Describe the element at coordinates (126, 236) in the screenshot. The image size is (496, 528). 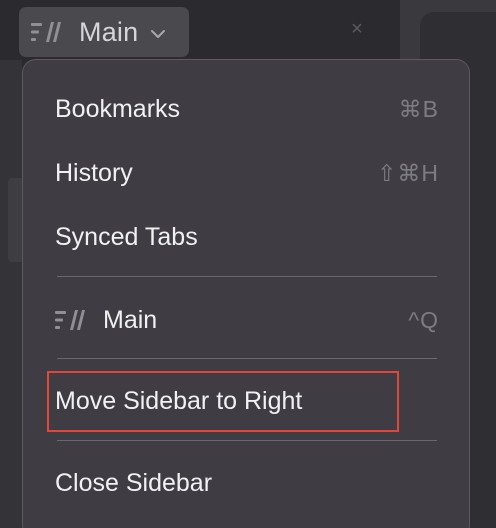
I see `menu-item-label: Synced Tabs` at that location.